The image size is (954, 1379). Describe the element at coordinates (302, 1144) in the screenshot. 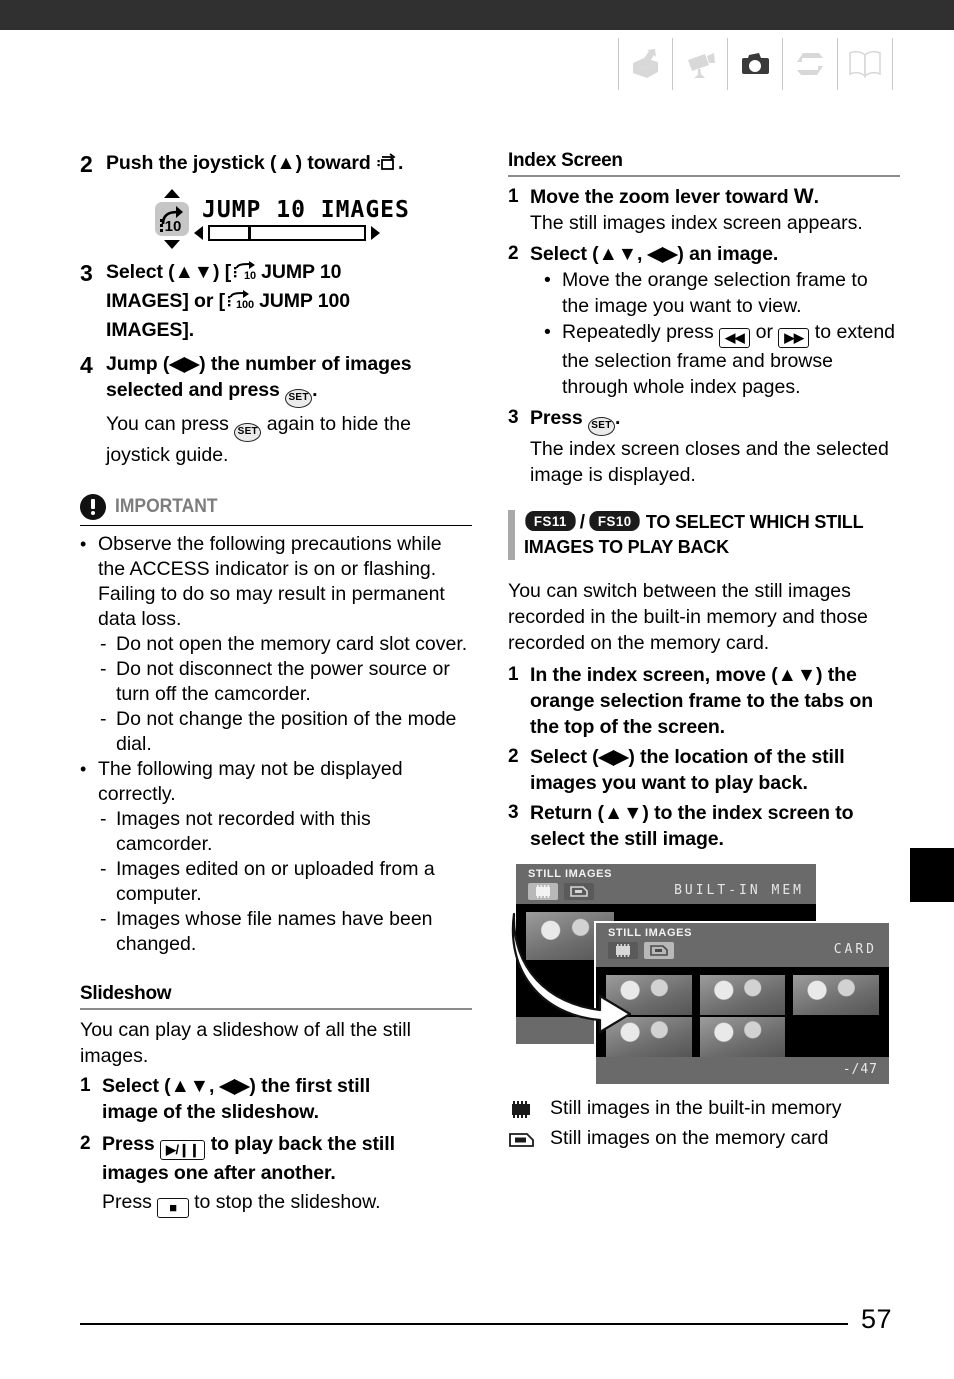

I see `step-text-b: to play back the still` at that location.